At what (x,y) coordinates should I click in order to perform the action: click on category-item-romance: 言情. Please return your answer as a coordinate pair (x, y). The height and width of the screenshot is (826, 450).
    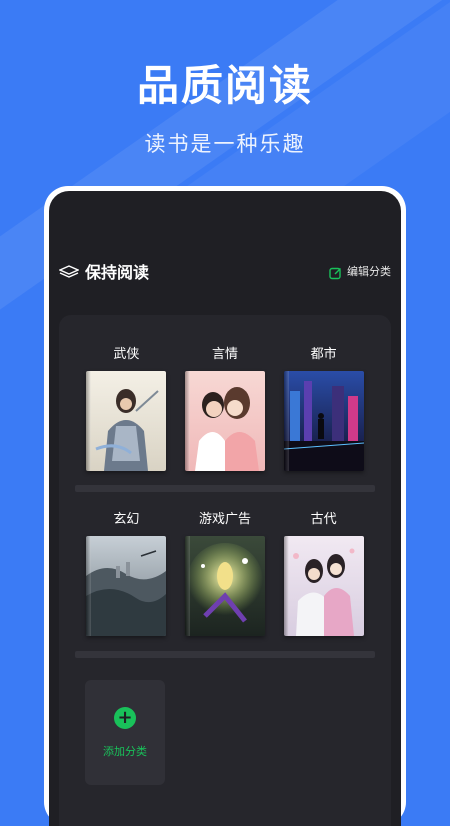
    Looking at the image, I should click on (225, 407).